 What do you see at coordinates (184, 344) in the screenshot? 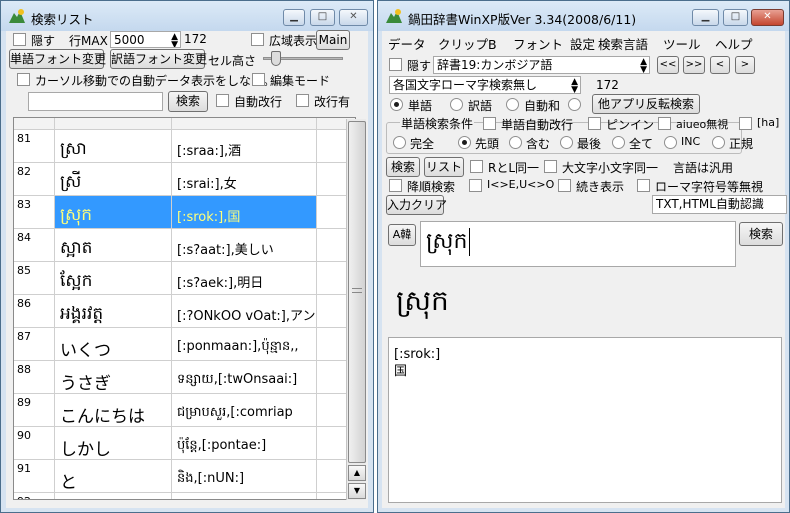
I see `table-row: 87 いくつ [:ponmaan:],ប៉ុន្មាន,,` at bounding box center [184, 344].